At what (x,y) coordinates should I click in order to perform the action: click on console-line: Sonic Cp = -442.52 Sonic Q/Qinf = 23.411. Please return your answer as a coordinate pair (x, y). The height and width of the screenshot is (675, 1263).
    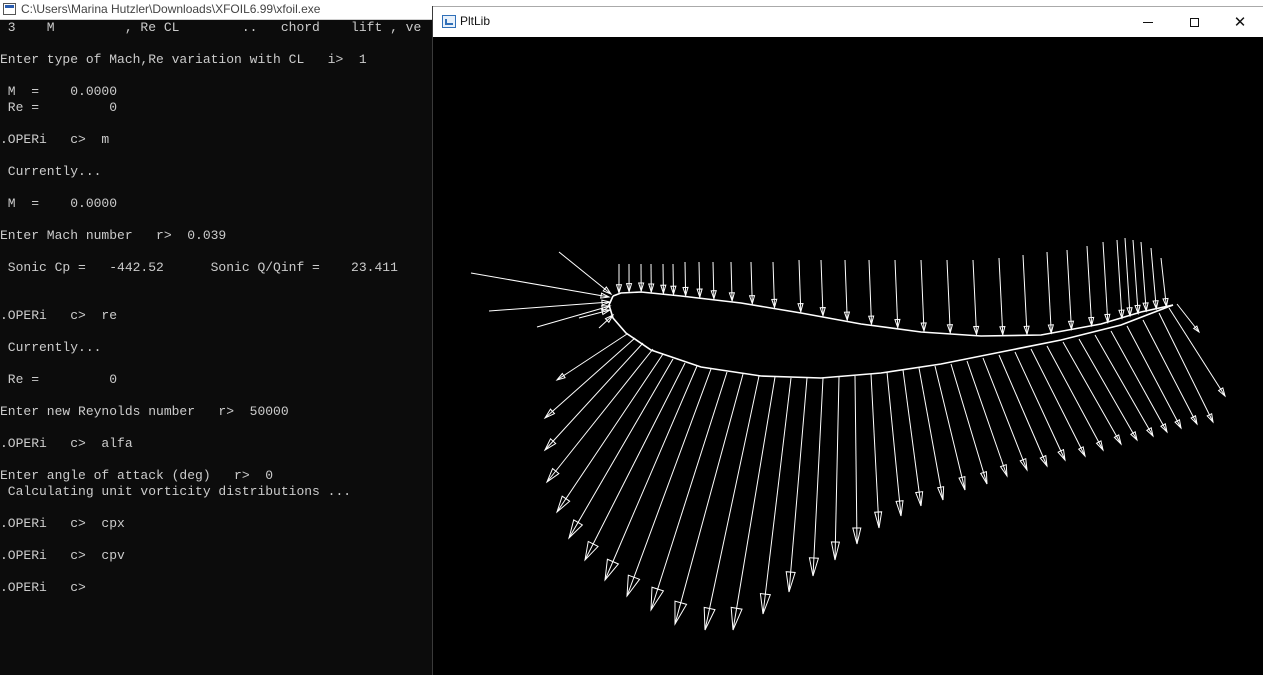
    Looking at the image, I should click on (199, 267).